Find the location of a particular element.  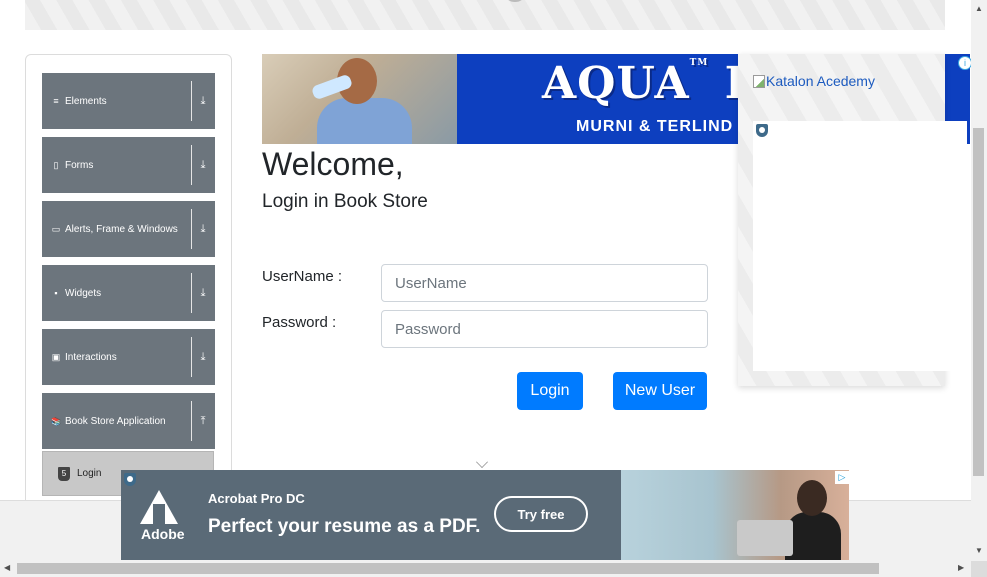

group-header-alerts: ▭ Alerts, Frame & Windows ⤓ is located at coordinates (128, 229).